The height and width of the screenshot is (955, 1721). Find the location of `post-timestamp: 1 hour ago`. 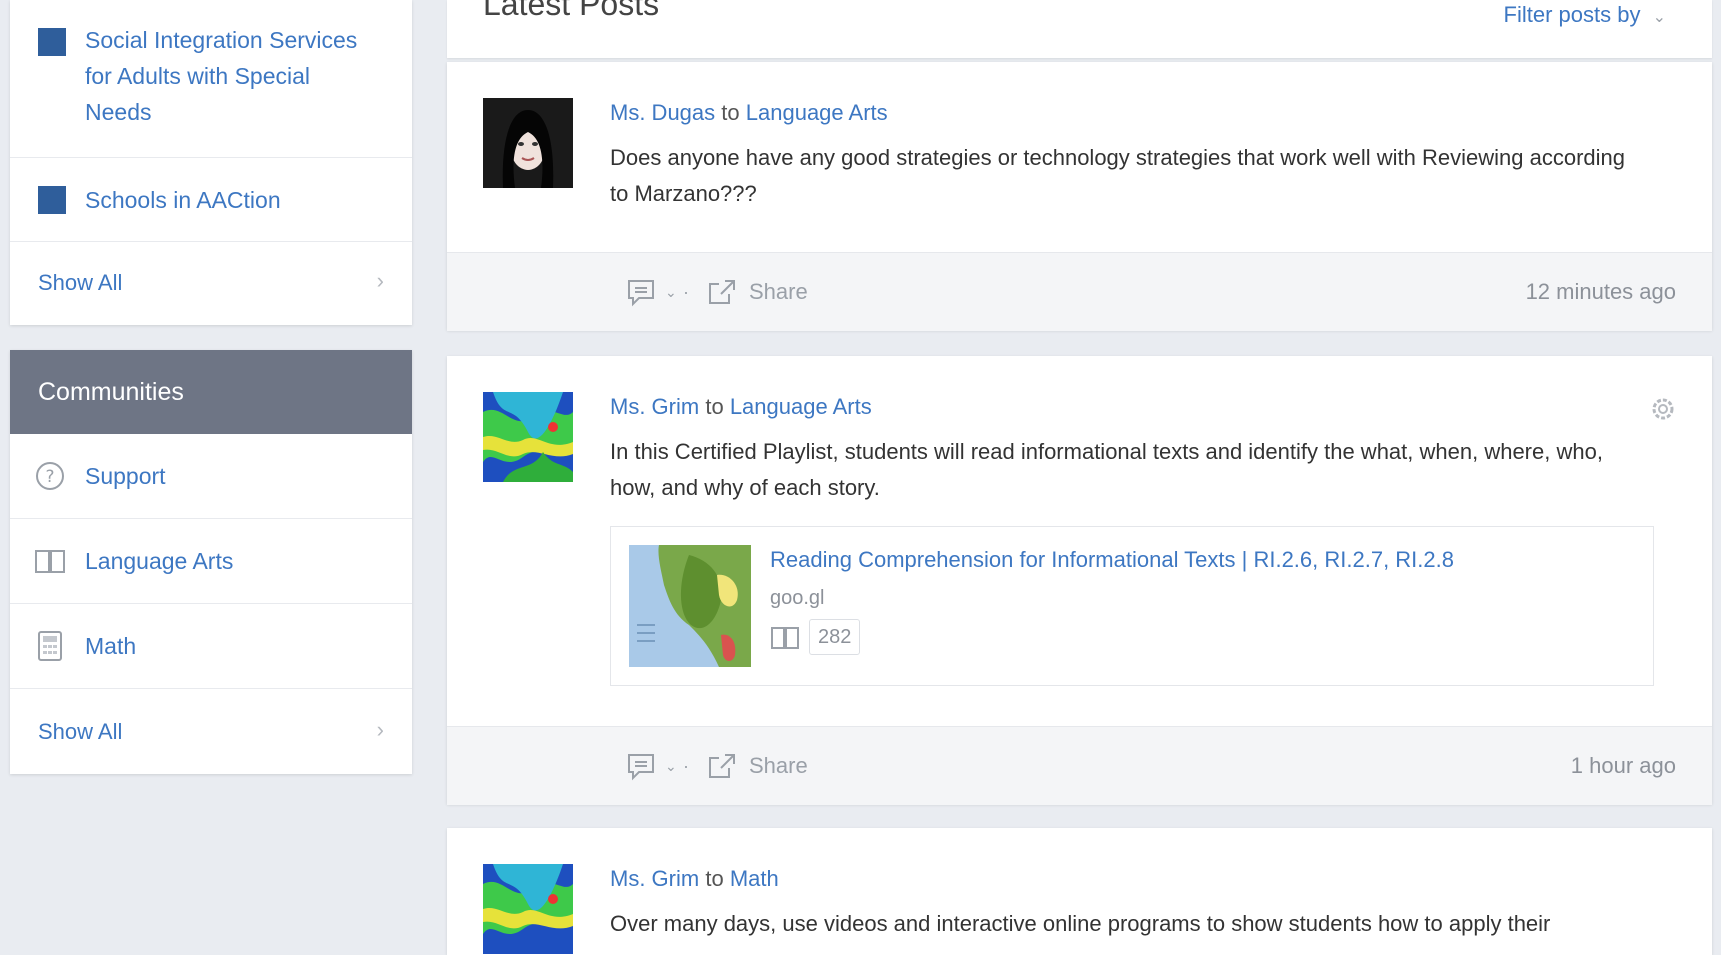

post-timestamp: 1 hour ago is located at coordinates (1623, 765).